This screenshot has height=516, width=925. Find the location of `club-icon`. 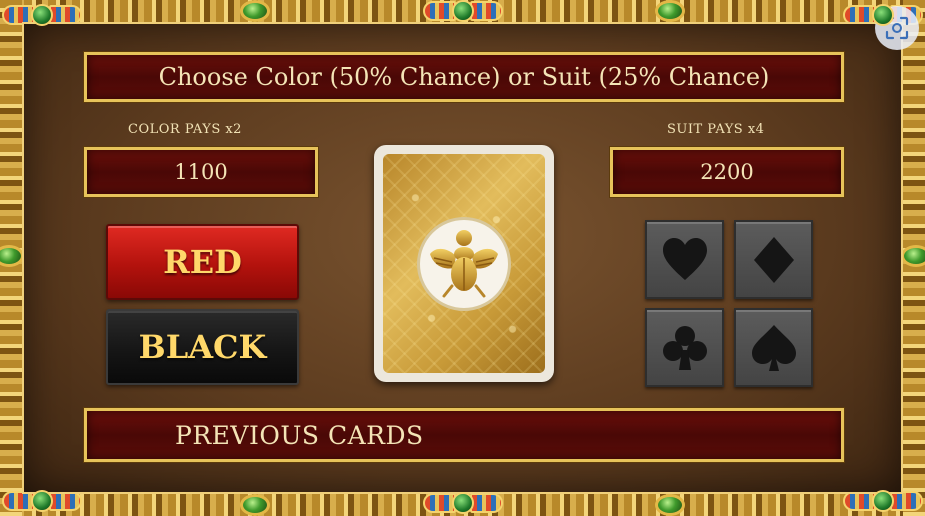

club-icon is located at coordinates (684, 347).